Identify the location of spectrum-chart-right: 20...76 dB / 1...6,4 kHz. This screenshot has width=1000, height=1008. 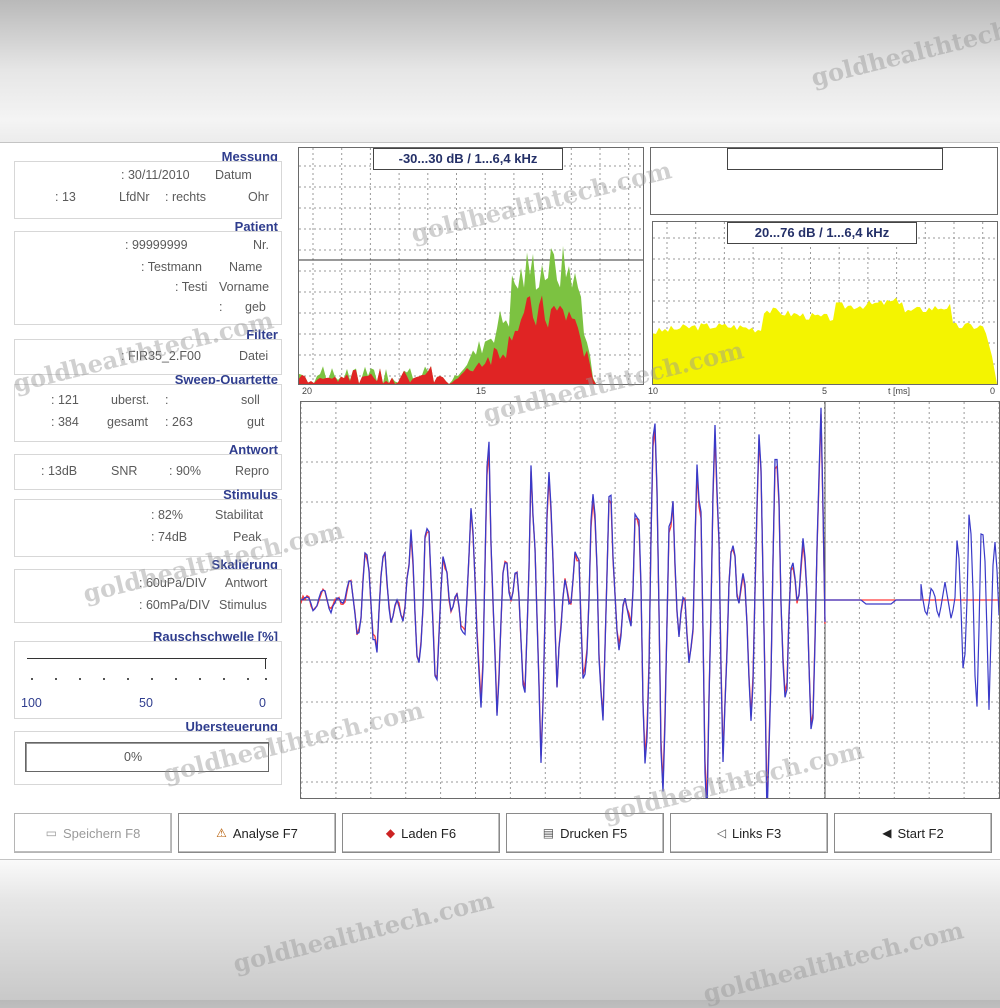
(825, 303).